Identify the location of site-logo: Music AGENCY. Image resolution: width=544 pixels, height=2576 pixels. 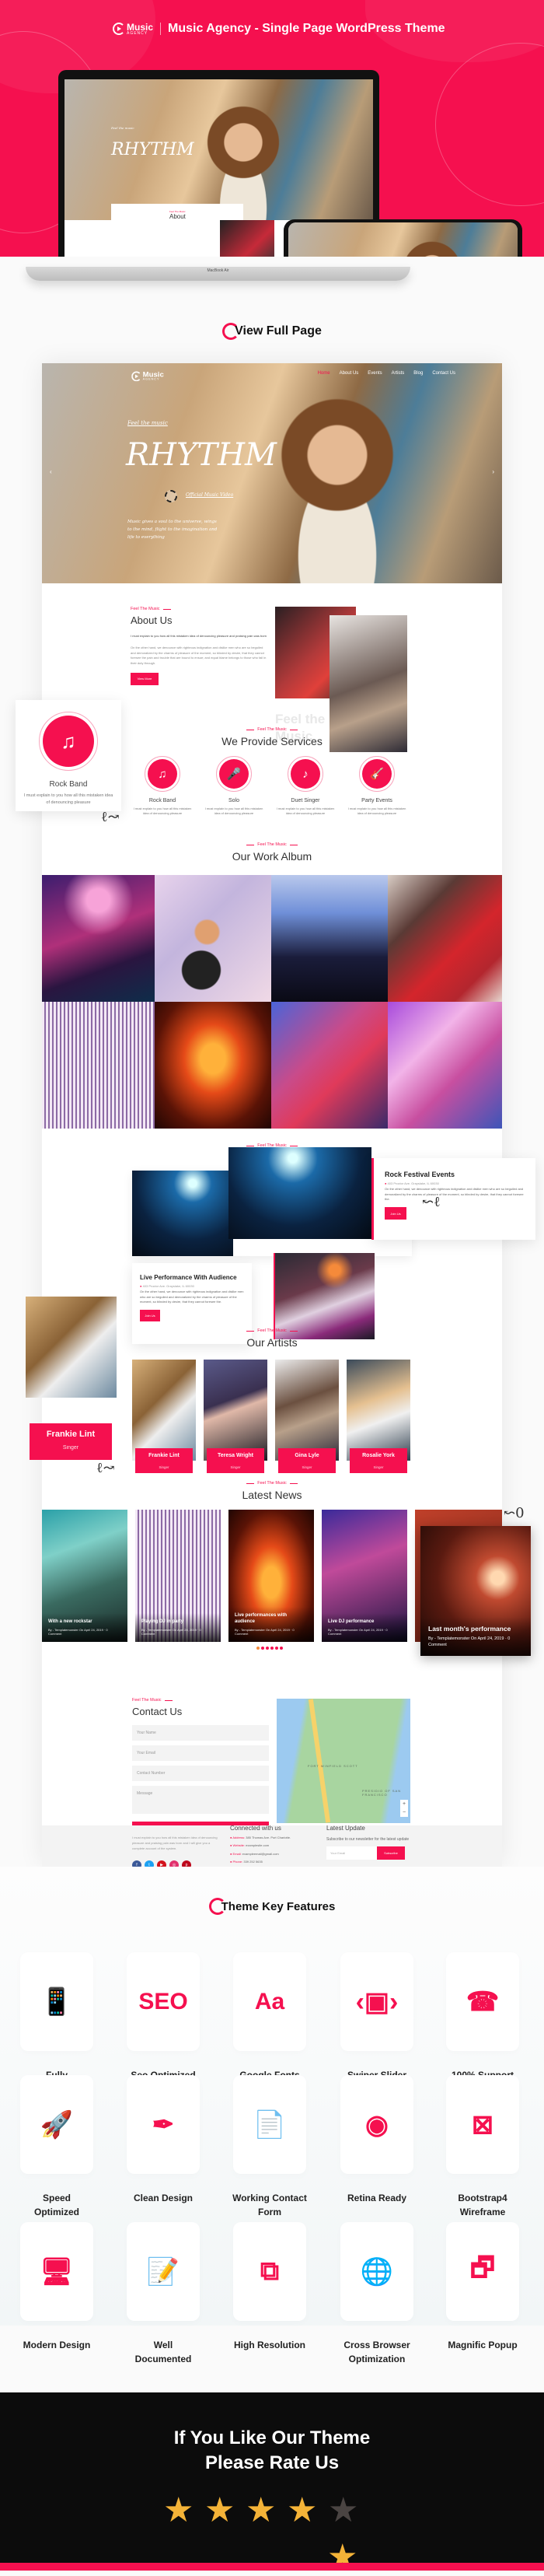
(147, 377).